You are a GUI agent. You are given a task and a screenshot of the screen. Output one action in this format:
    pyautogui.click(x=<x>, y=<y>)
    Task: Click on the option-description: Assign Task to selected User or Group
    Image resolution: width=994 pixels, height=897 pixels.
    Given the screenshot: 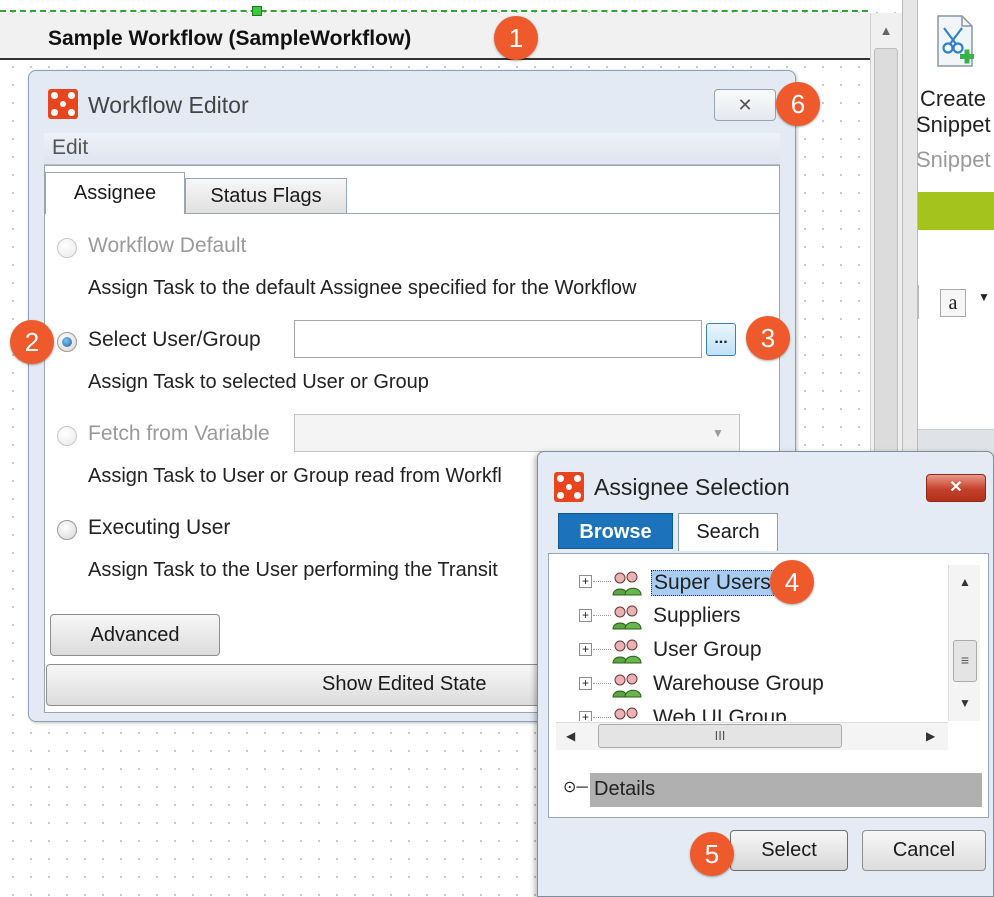 What is the action you would take?
    pyautogui.click(x=258, y=382)
    